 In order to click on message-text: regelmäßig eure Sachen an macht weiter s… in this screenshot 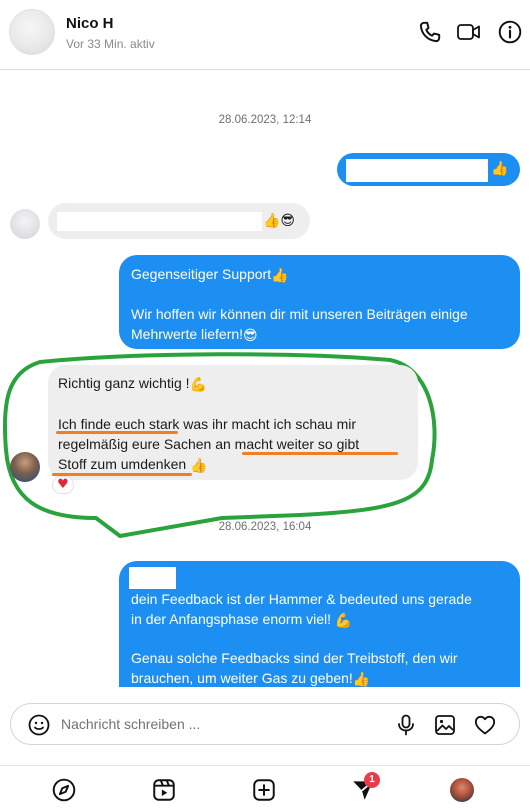, I will do `click(209, 444)`.